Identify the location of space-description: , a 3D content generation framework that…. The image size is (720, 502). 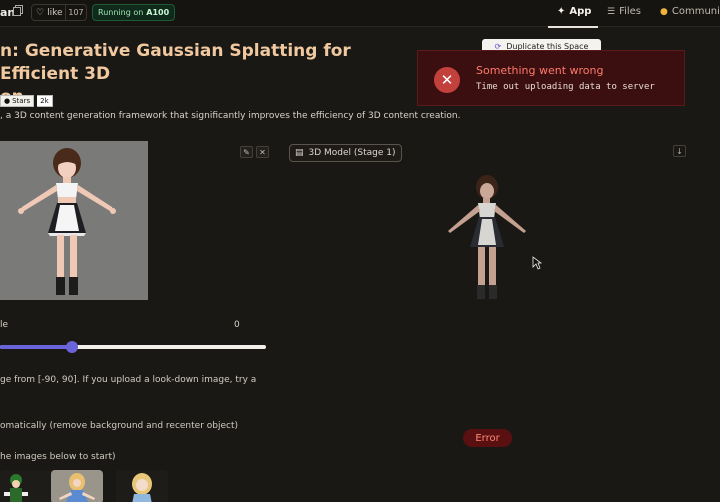
(230, 116).